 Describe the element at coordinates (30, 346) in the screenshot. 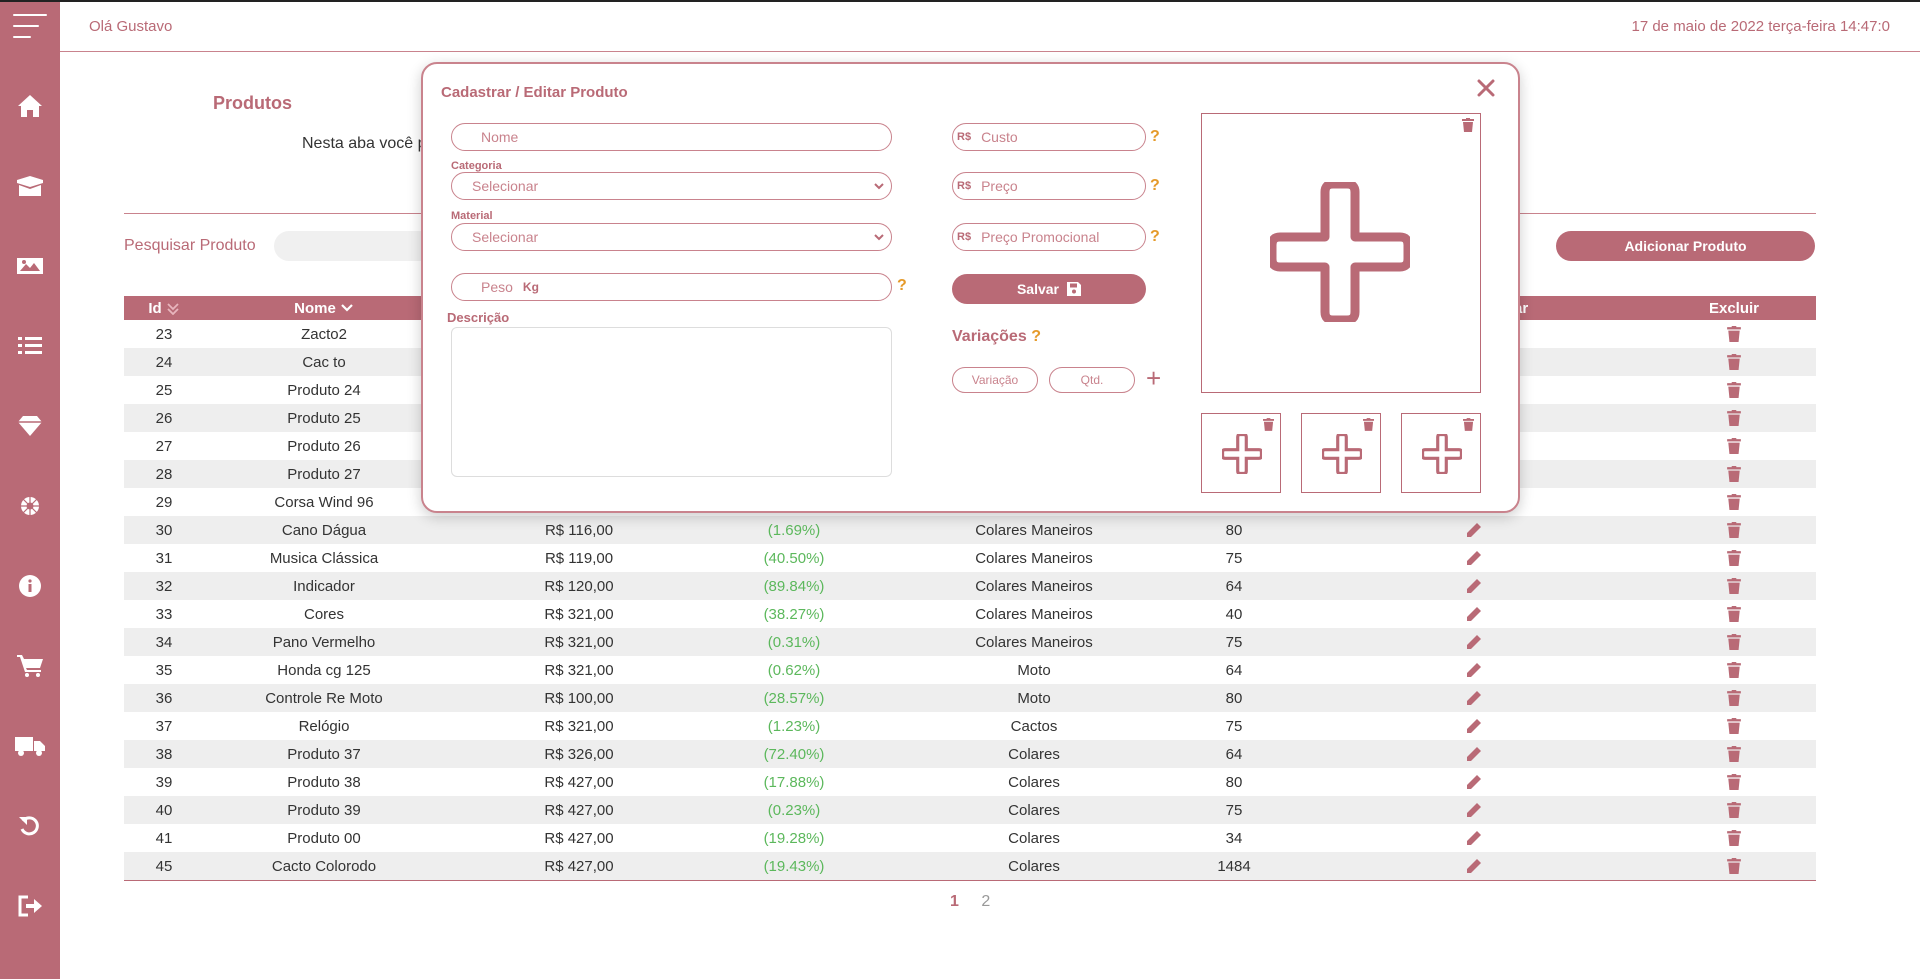

I see `list-icon` at that location.